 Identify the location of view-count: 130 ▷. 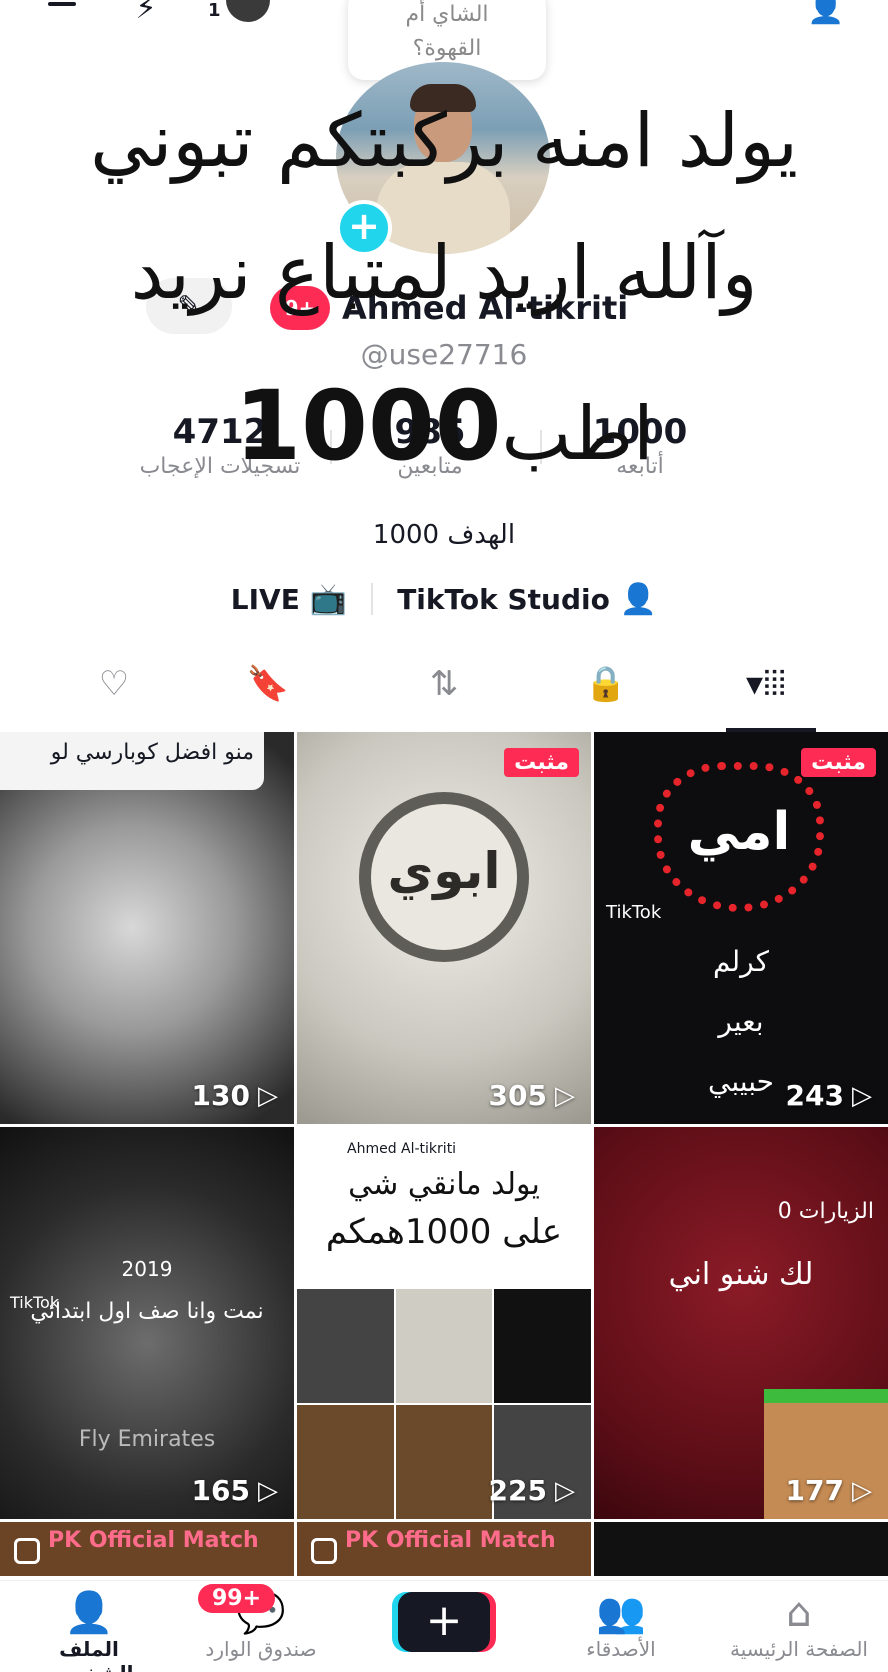
(235, 1095).